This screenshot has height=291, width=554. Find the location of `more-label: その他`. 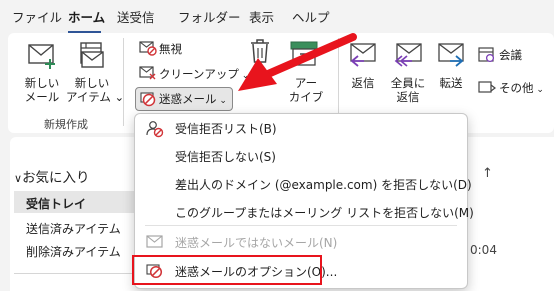

more-label: その他 is located at coordinates (516, 88).